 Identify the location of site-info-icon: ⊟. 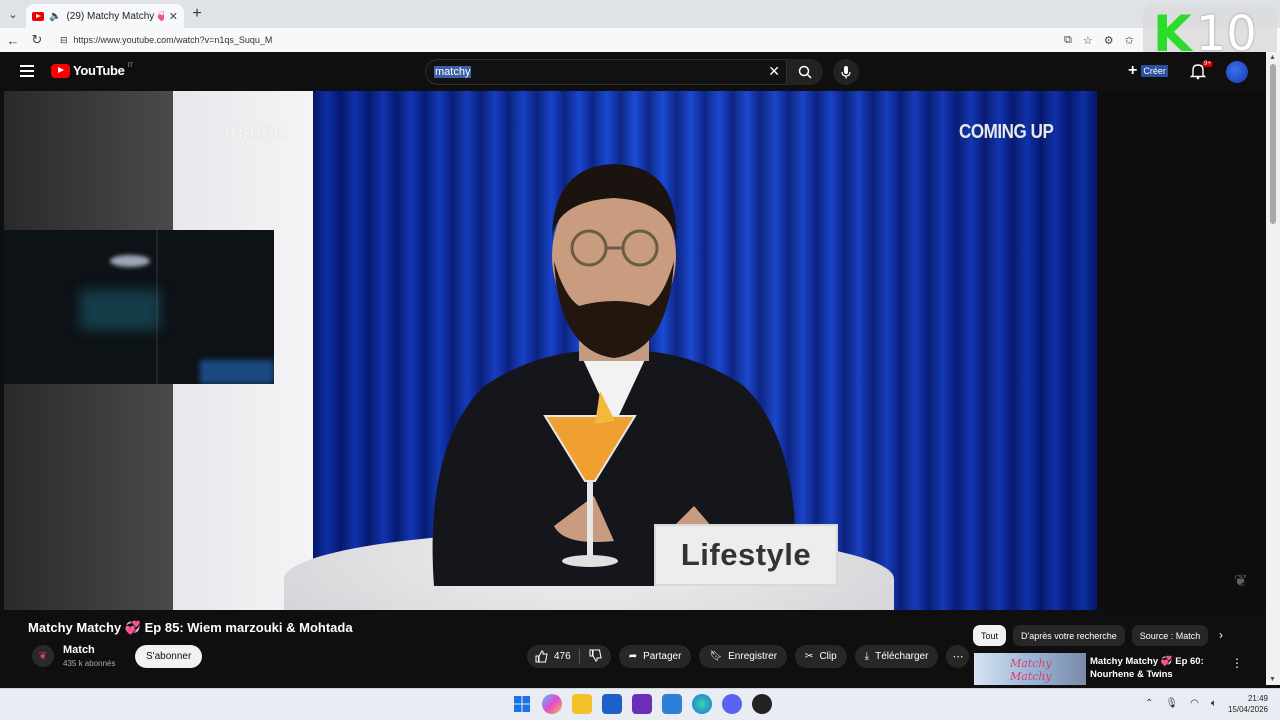
(64, 40).